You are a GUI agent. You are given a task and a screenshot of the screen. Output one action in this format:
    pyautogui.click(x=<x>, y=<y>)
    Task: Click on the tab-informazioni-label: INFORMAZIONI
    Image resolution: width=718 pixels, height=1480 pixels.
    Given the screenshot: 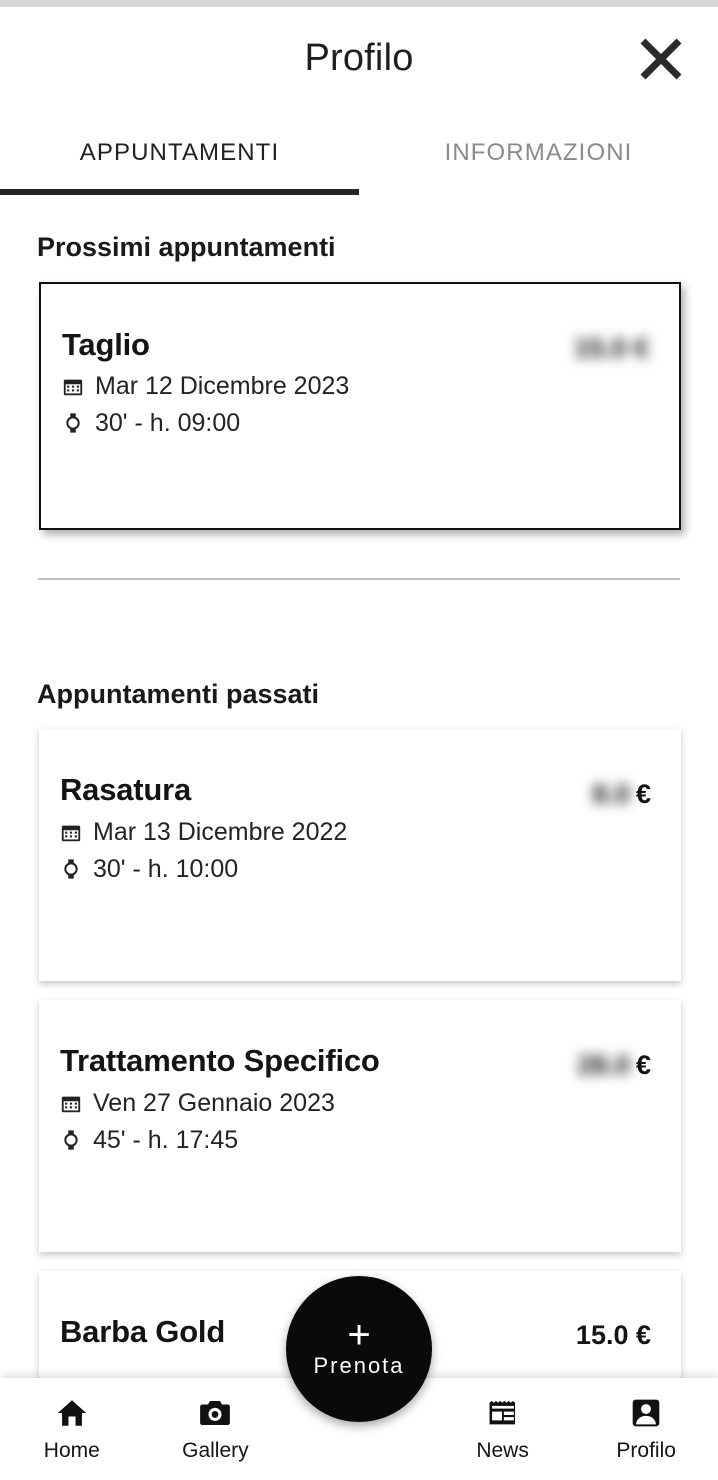 What is the action you would take?
    pyautogui.click(x=538, y=152)
    